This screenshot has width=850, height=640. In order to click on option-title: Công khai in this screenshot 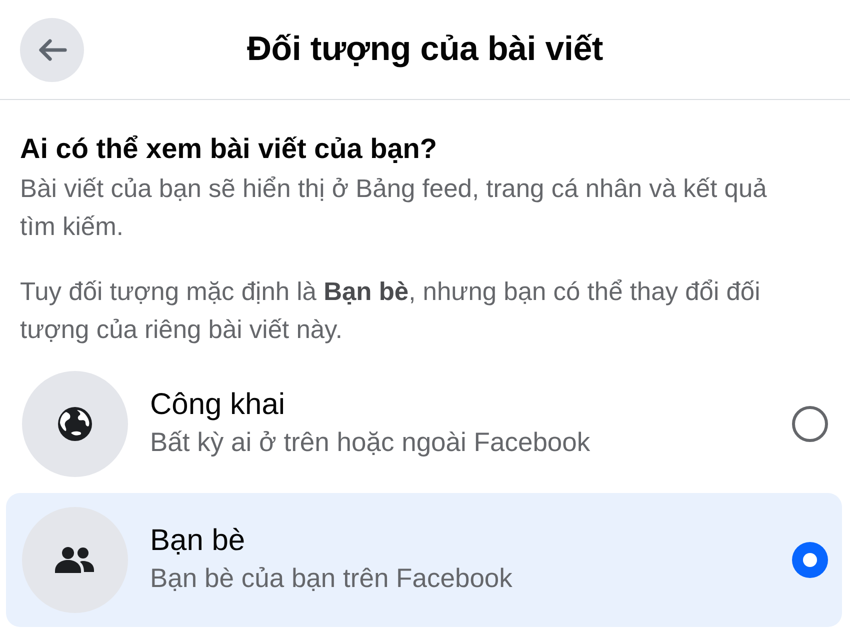, I will do `click(218, 405)`.